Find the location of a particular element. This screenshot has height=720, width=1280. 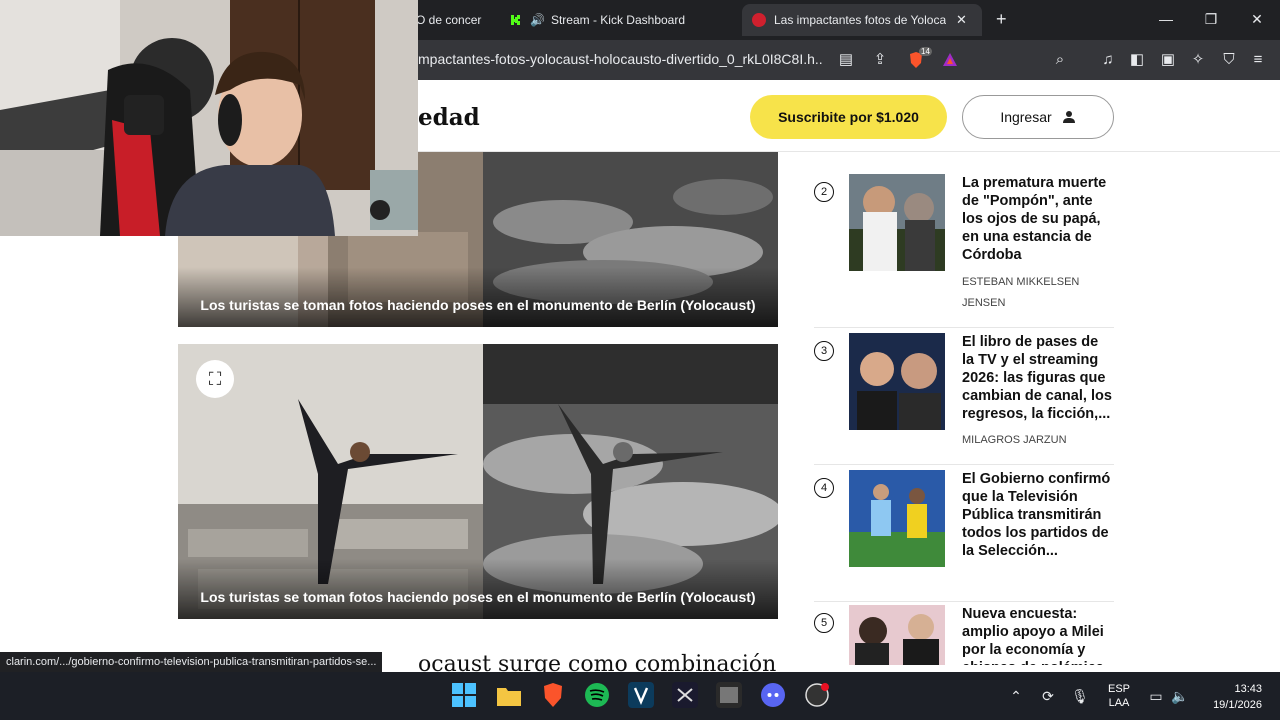

sync-icon: ⟳ is located at coordinates (1048, 696).